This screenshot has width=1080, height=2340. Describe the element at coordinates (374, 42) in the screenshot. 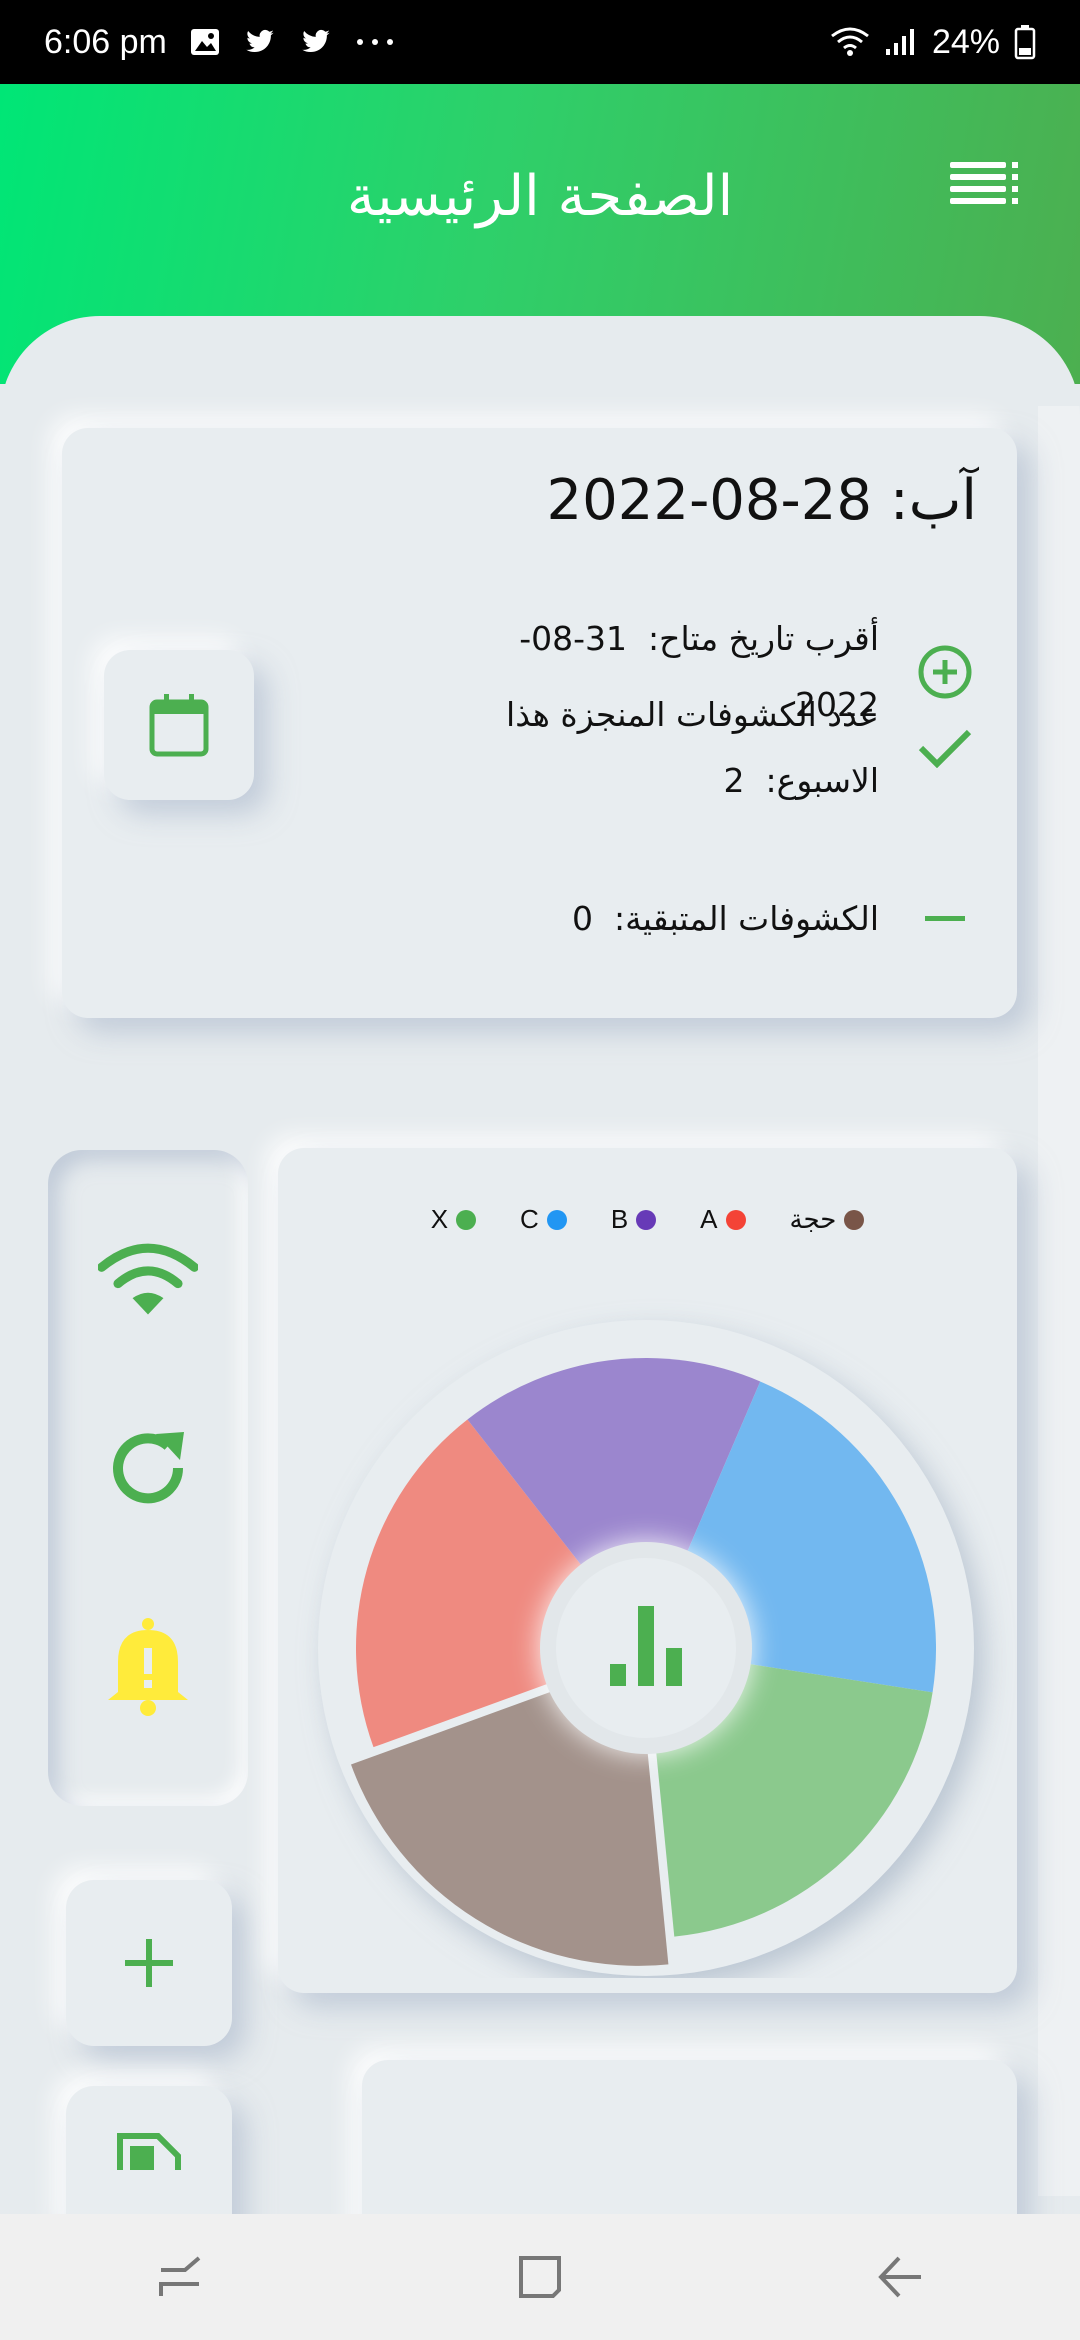

I see `more-icon` at that location.